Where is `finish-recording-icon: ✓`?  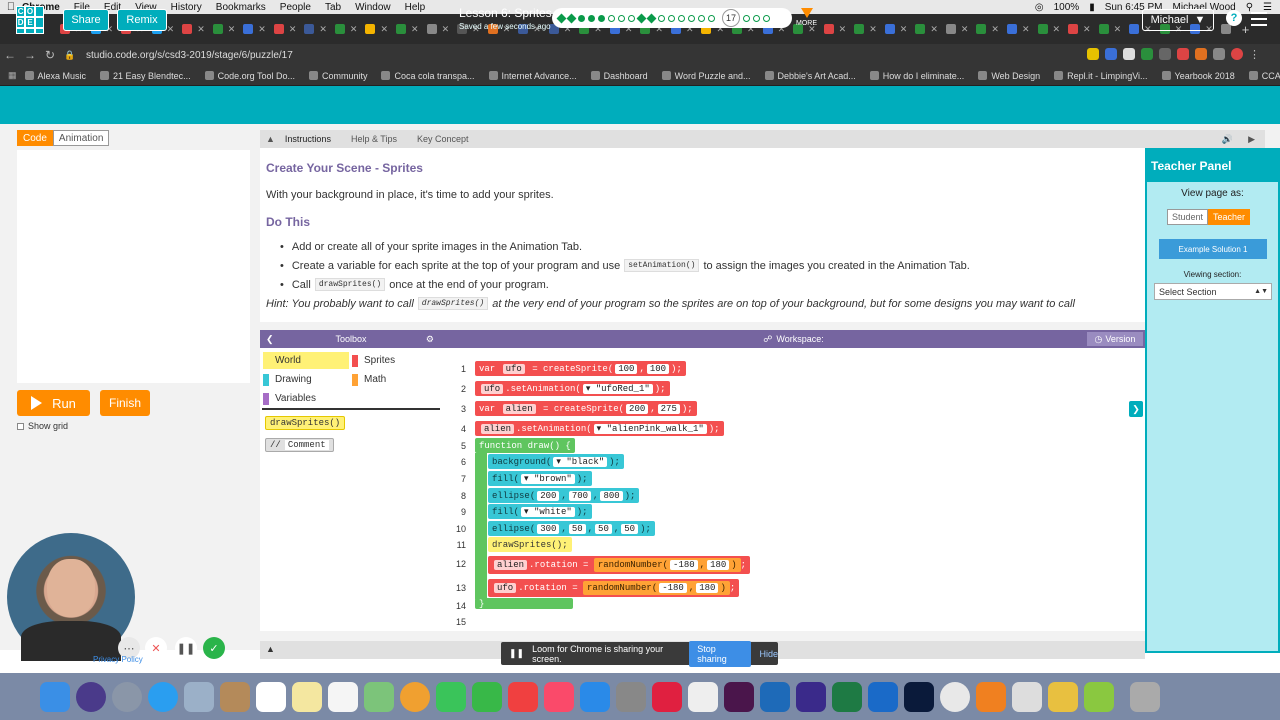
finish-recording-icon: ✓ is located at coordinates (214, 648).